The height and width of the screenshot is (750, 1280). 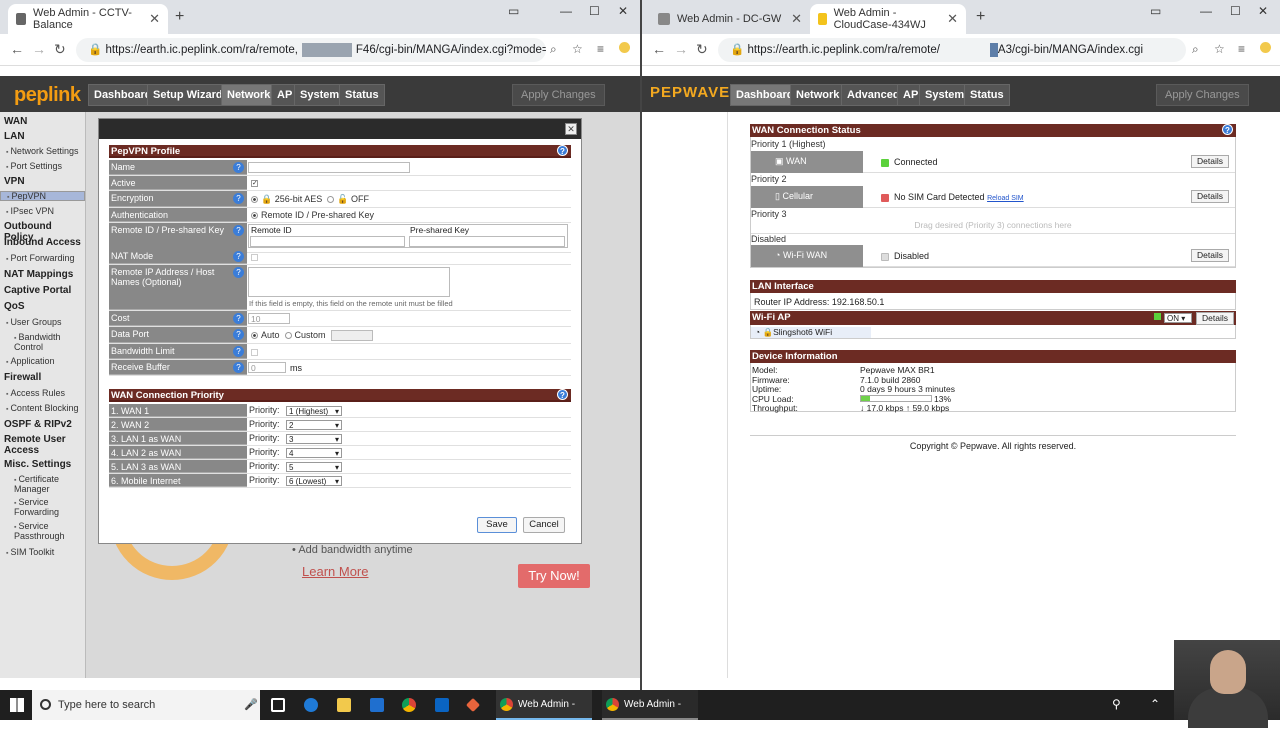 What do you see at coordinates (409, 705) in the screenshot?
I see `chrome-icon` at bounding box center [409, 705].